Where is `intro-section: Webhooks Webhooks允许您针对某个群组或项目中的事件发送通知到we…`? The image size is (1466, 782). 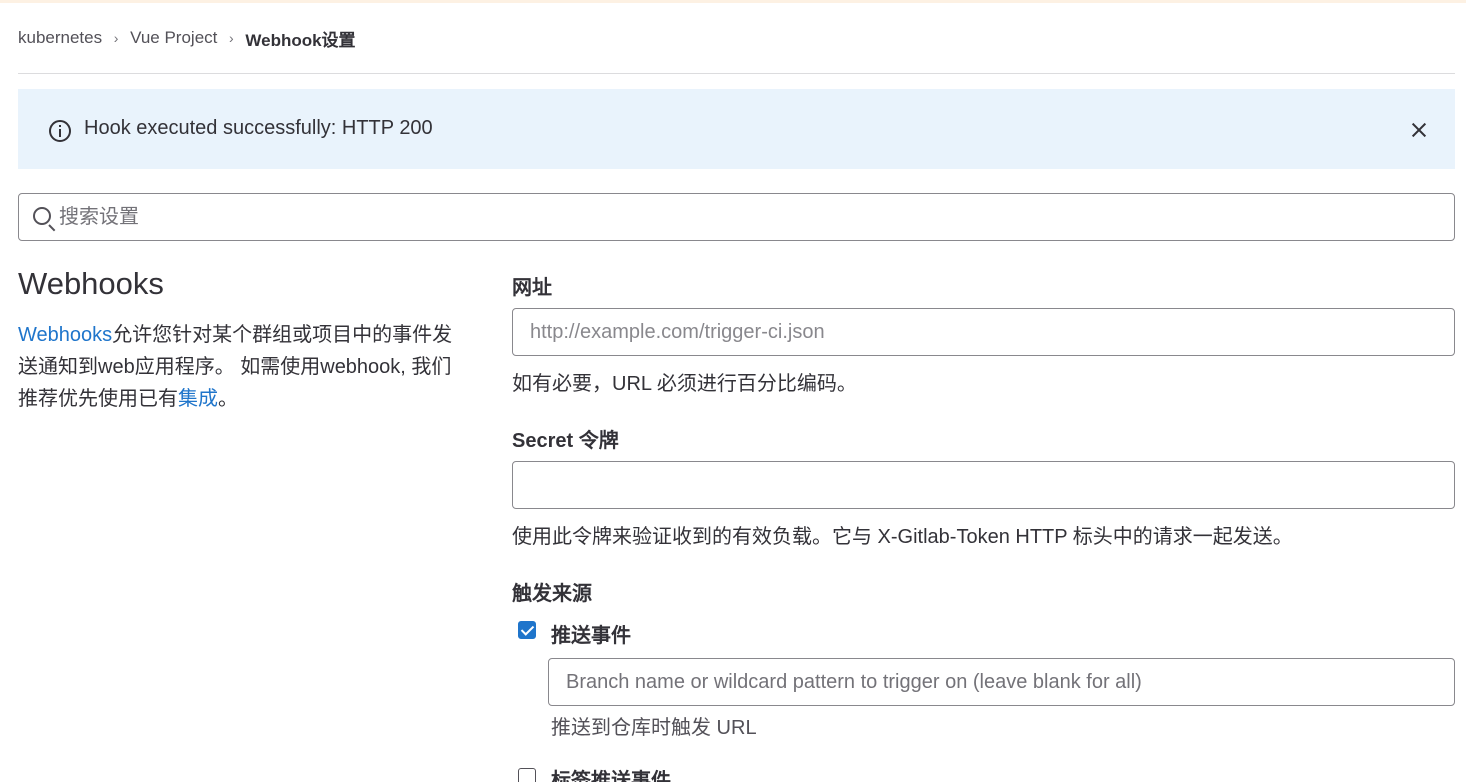
intro-section: Webhooks Webhooks允许您针对某个群组或项目中的事件发送通知到we… is located at coordinates (243, 340).